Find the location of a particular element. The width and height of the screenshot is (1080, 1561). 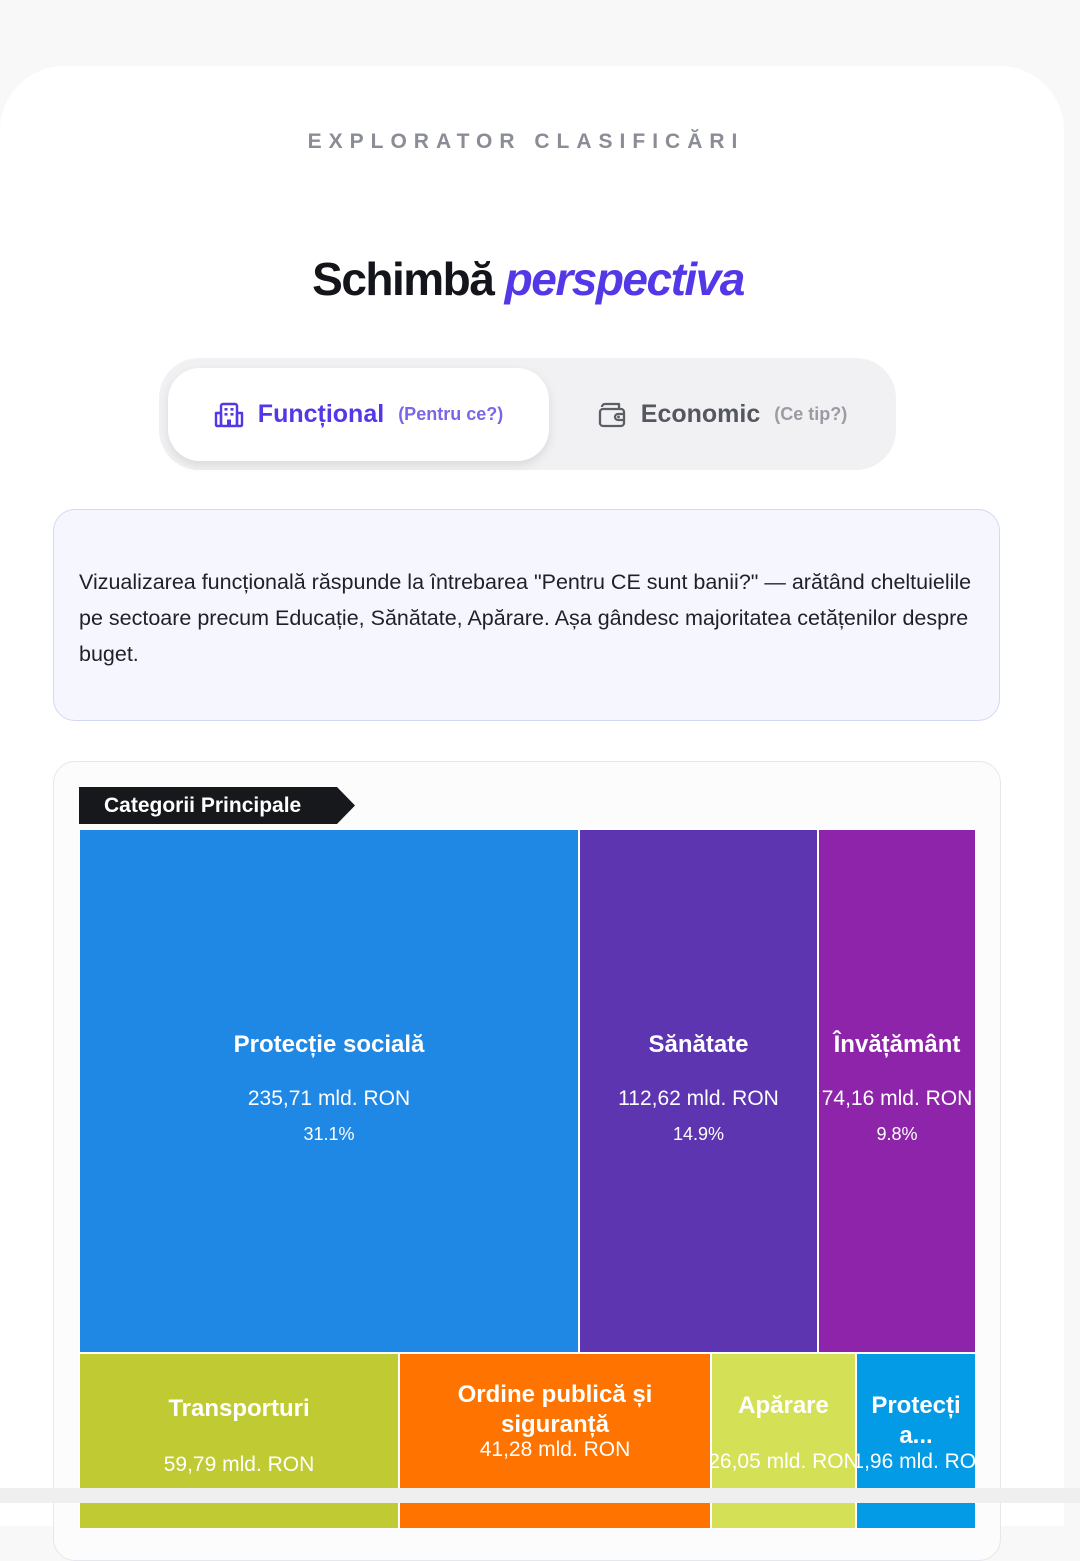

tile-percent: 14.9% is located at coordinates (698, 1134).